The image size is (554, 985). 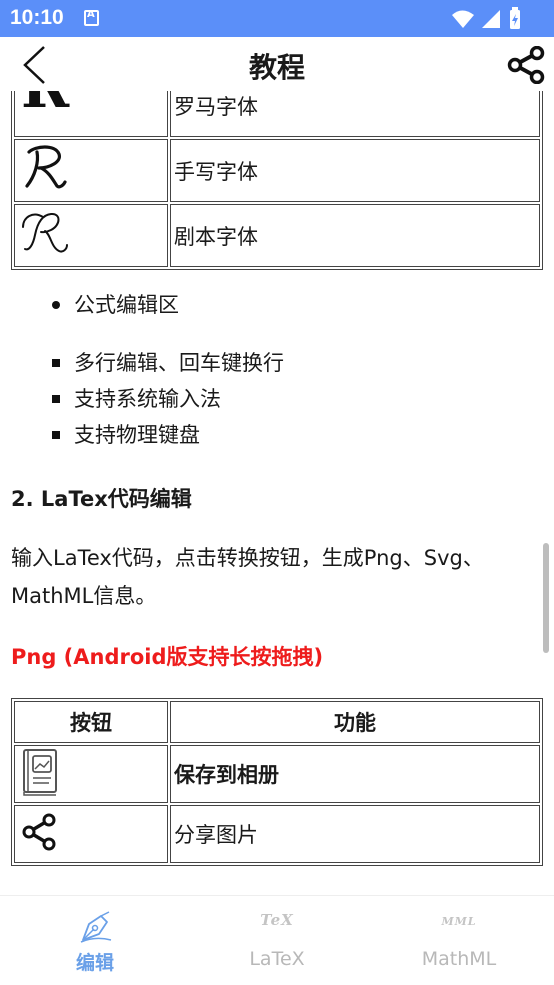 What do you see at coordinates (277, 920) in the screenshot?
I see `tex-icon: TeX` at bounding box center [277, 920].